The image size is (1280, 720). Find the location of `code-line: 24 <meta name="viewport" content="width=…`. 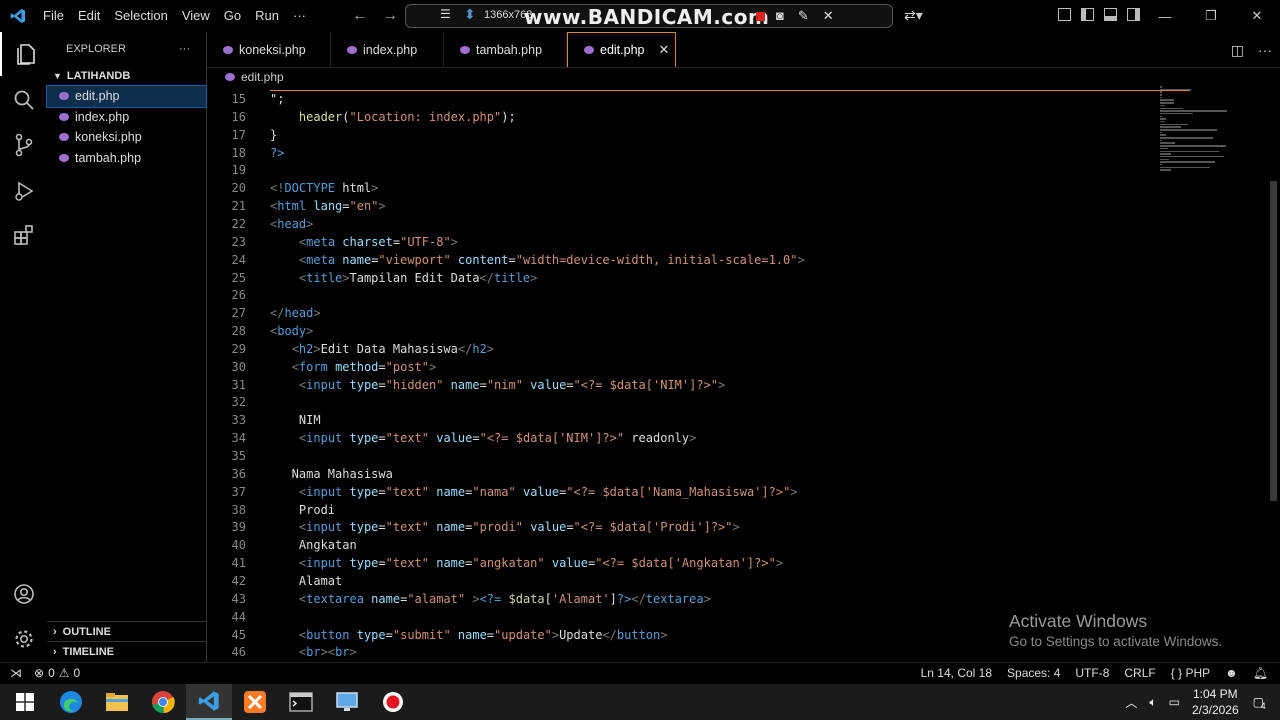

code-line: 24 <meta name="viewport" content="width=… is located at coordinates (736, 262).